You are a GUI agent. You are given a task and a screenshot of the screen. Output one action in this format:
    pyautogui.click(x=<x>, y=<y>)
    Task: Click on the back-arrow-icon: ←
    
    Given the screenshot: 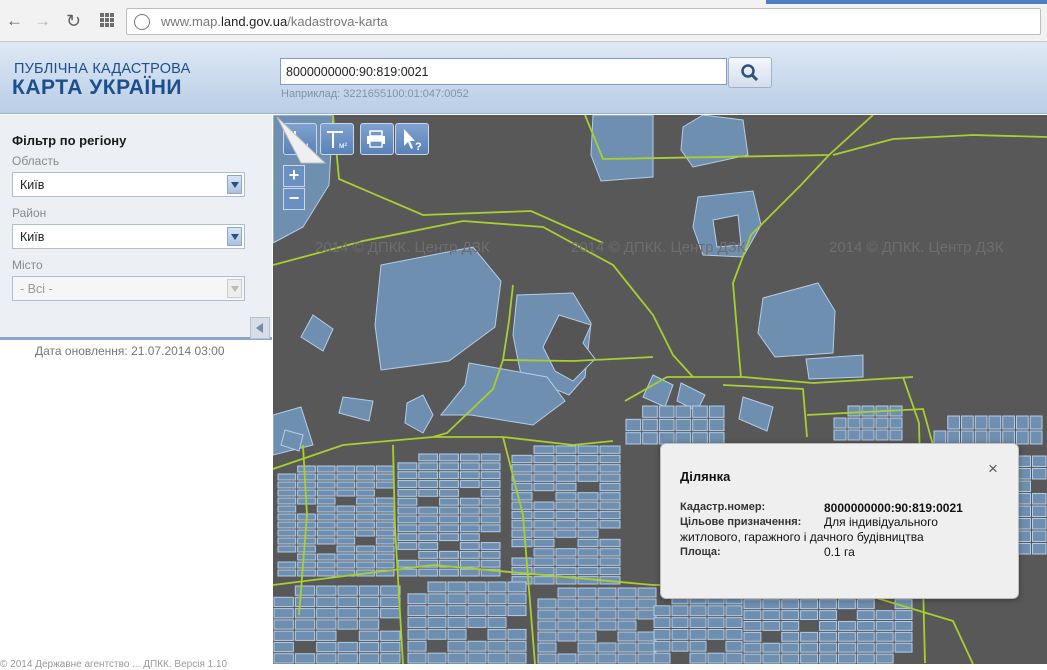 What is the action you would take?
    pyautogui.click(x=14, y=21)
    